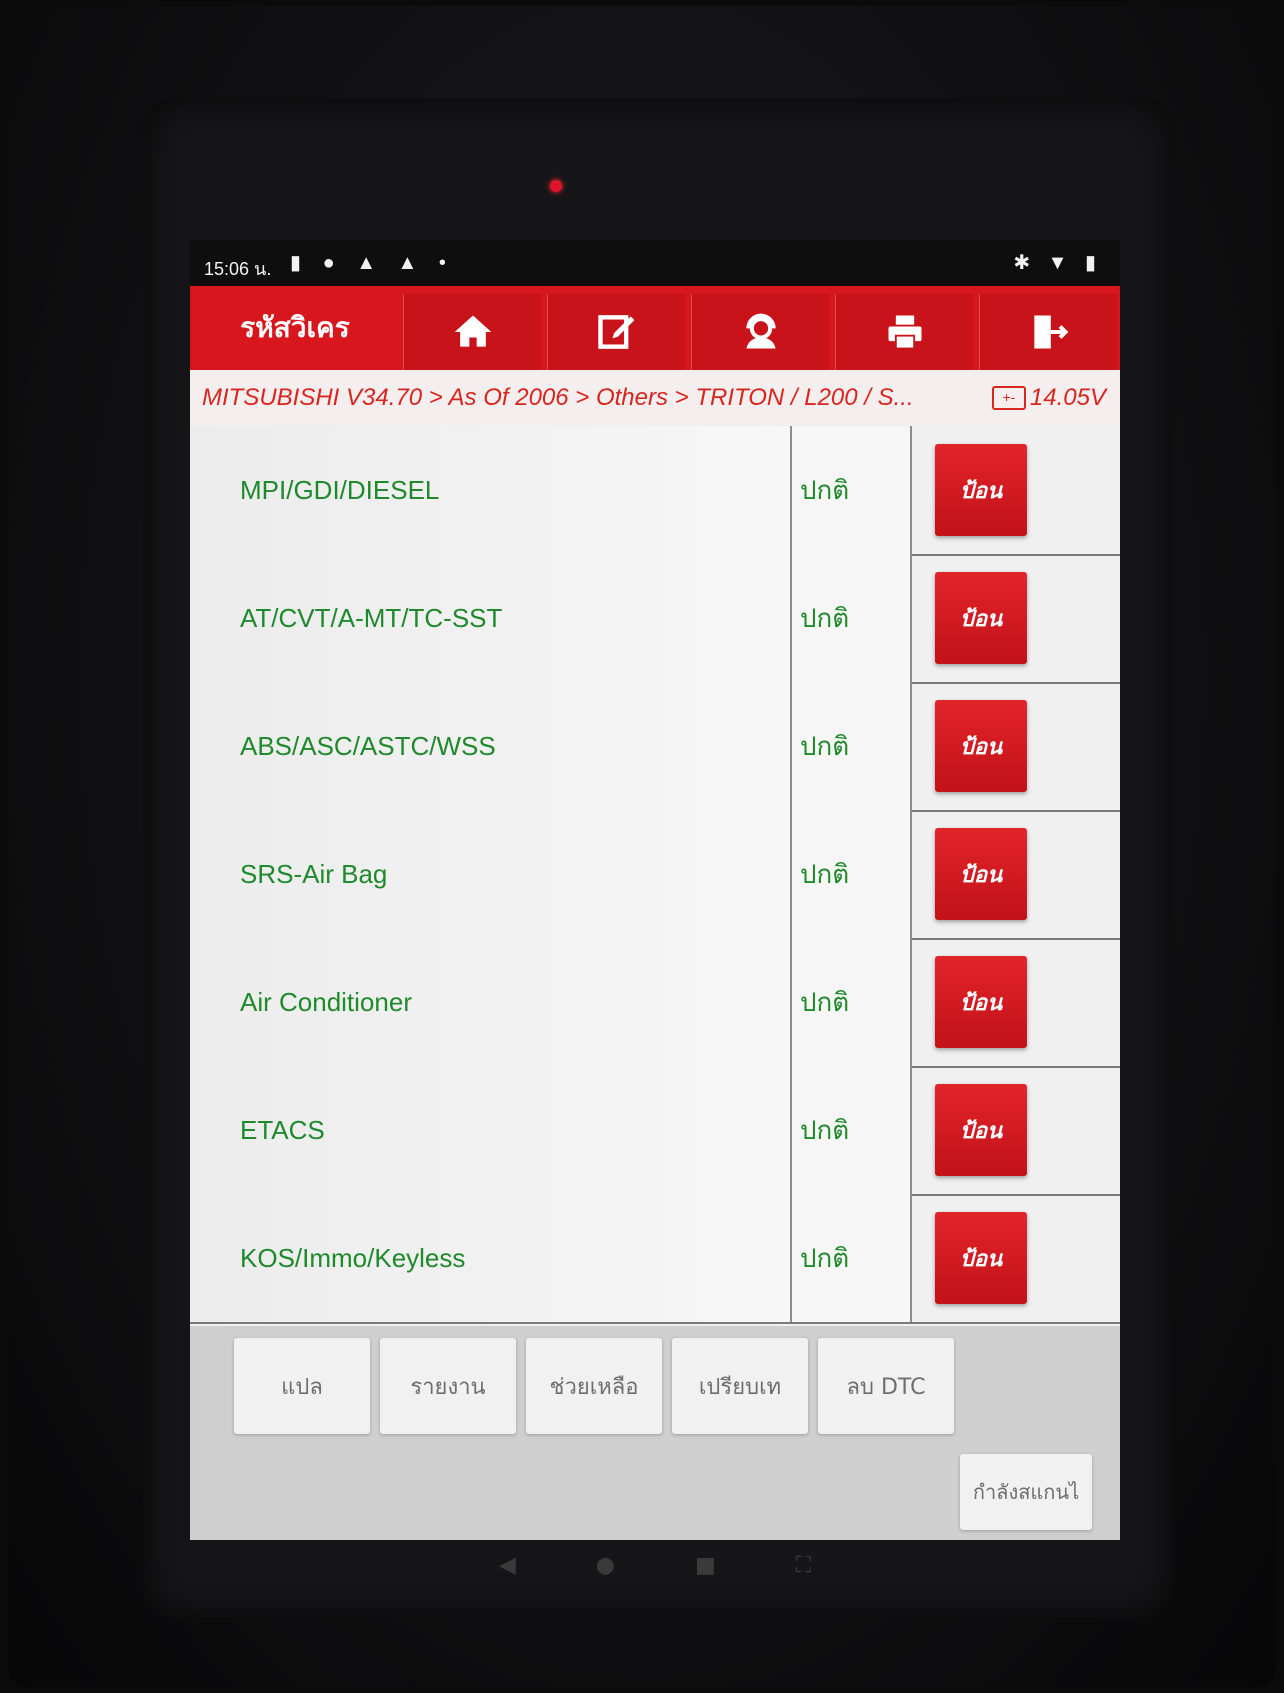 This screenshot has width=1284, height=1693. What do you see at coordinates (448, 1386) in the screenshot?
I see `report-button: รายงาน` at bounding box center [448, 1386].